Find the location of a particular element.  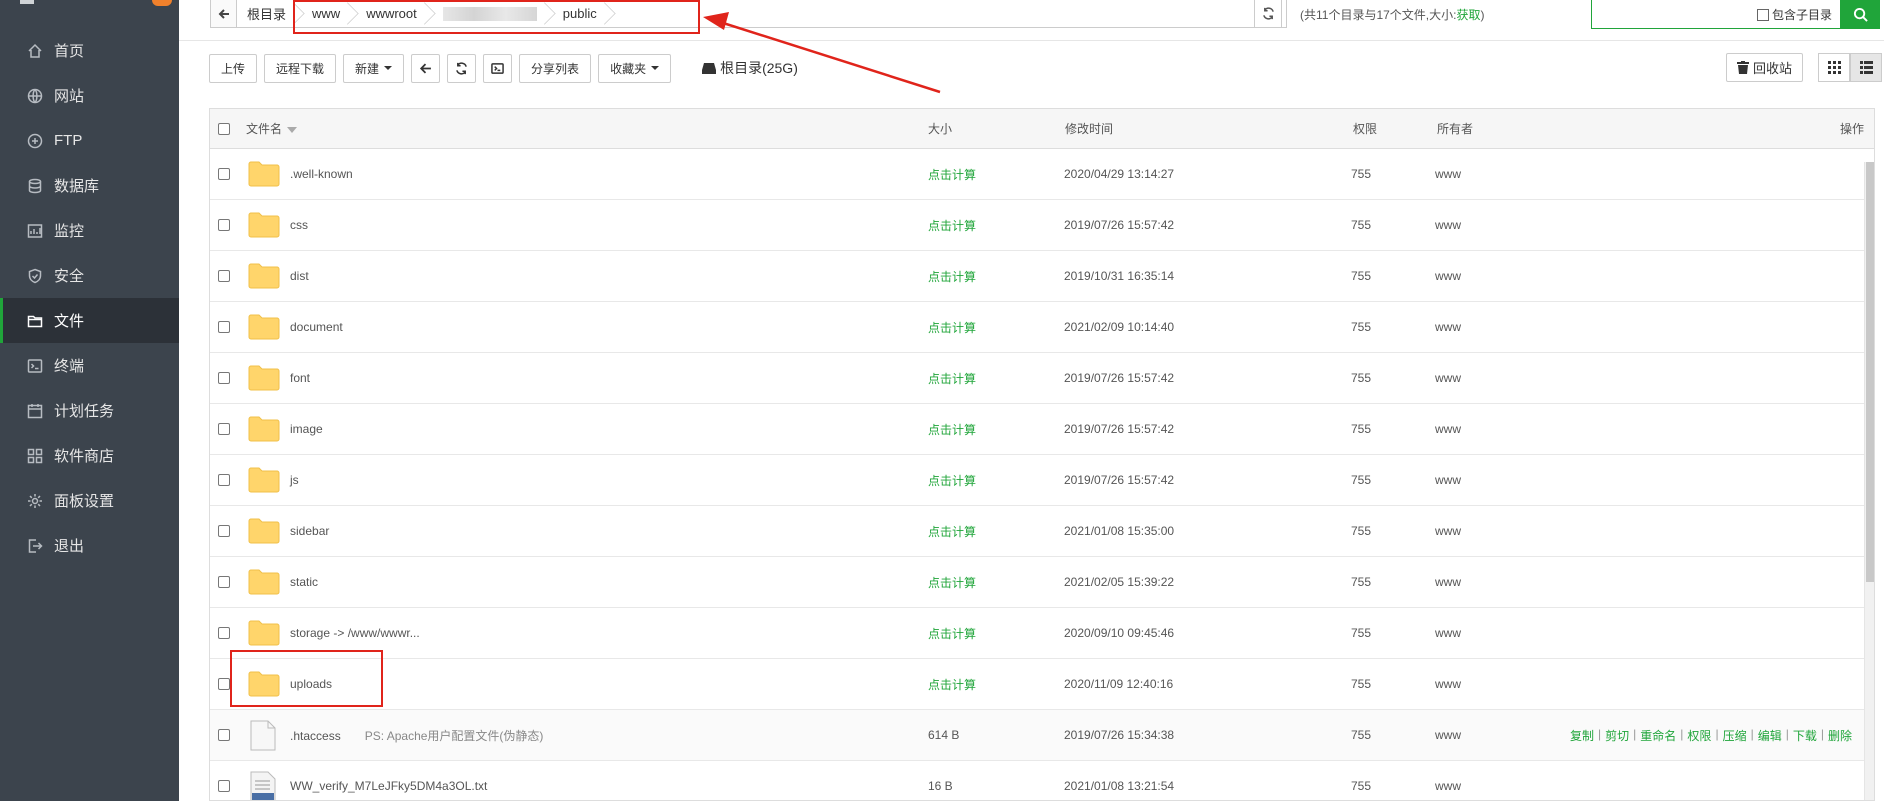

list-view-button is located at coordinates (1866, 67).